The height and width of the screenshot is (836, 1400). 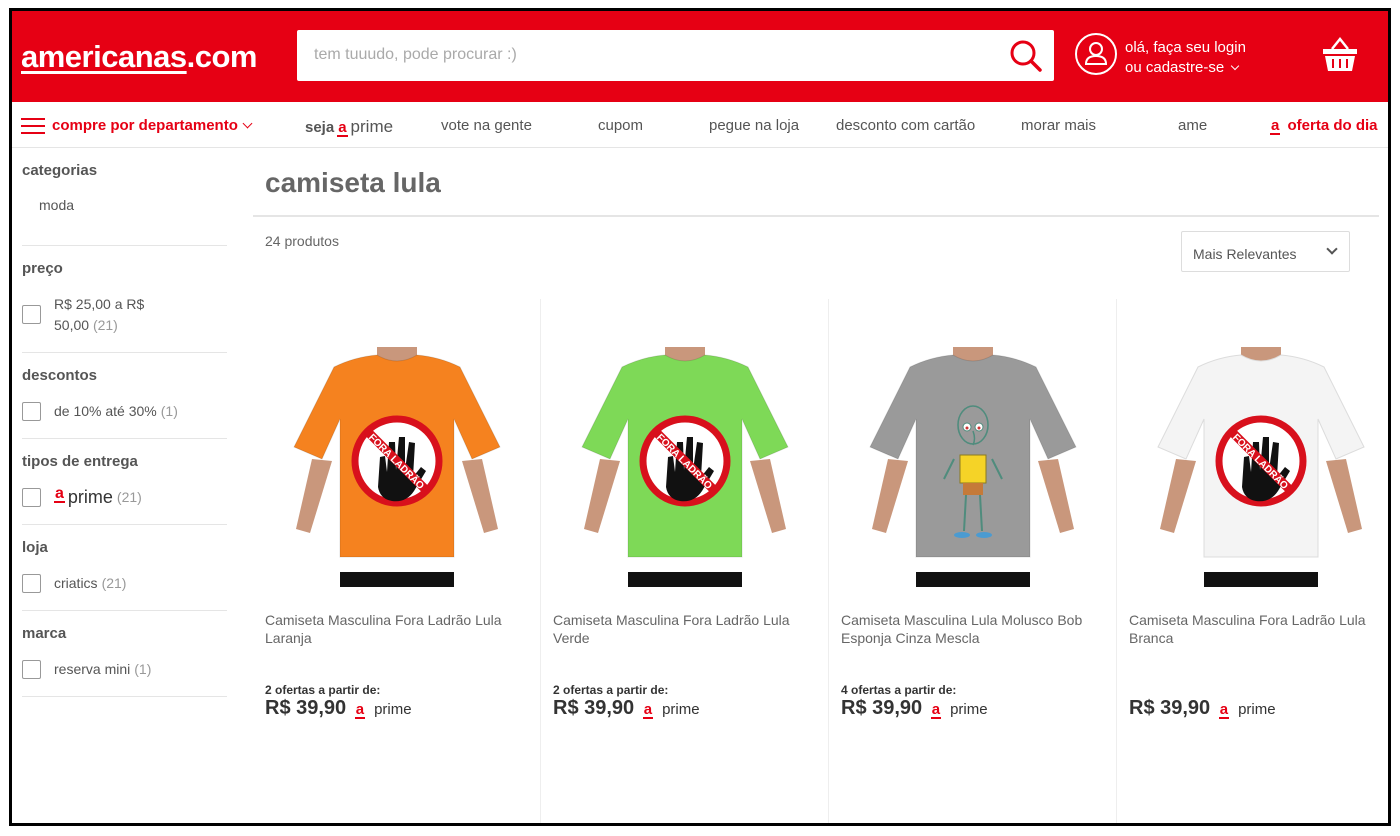 I want to click on filter-title: tipos de entrega, so click(x=80, y=461).